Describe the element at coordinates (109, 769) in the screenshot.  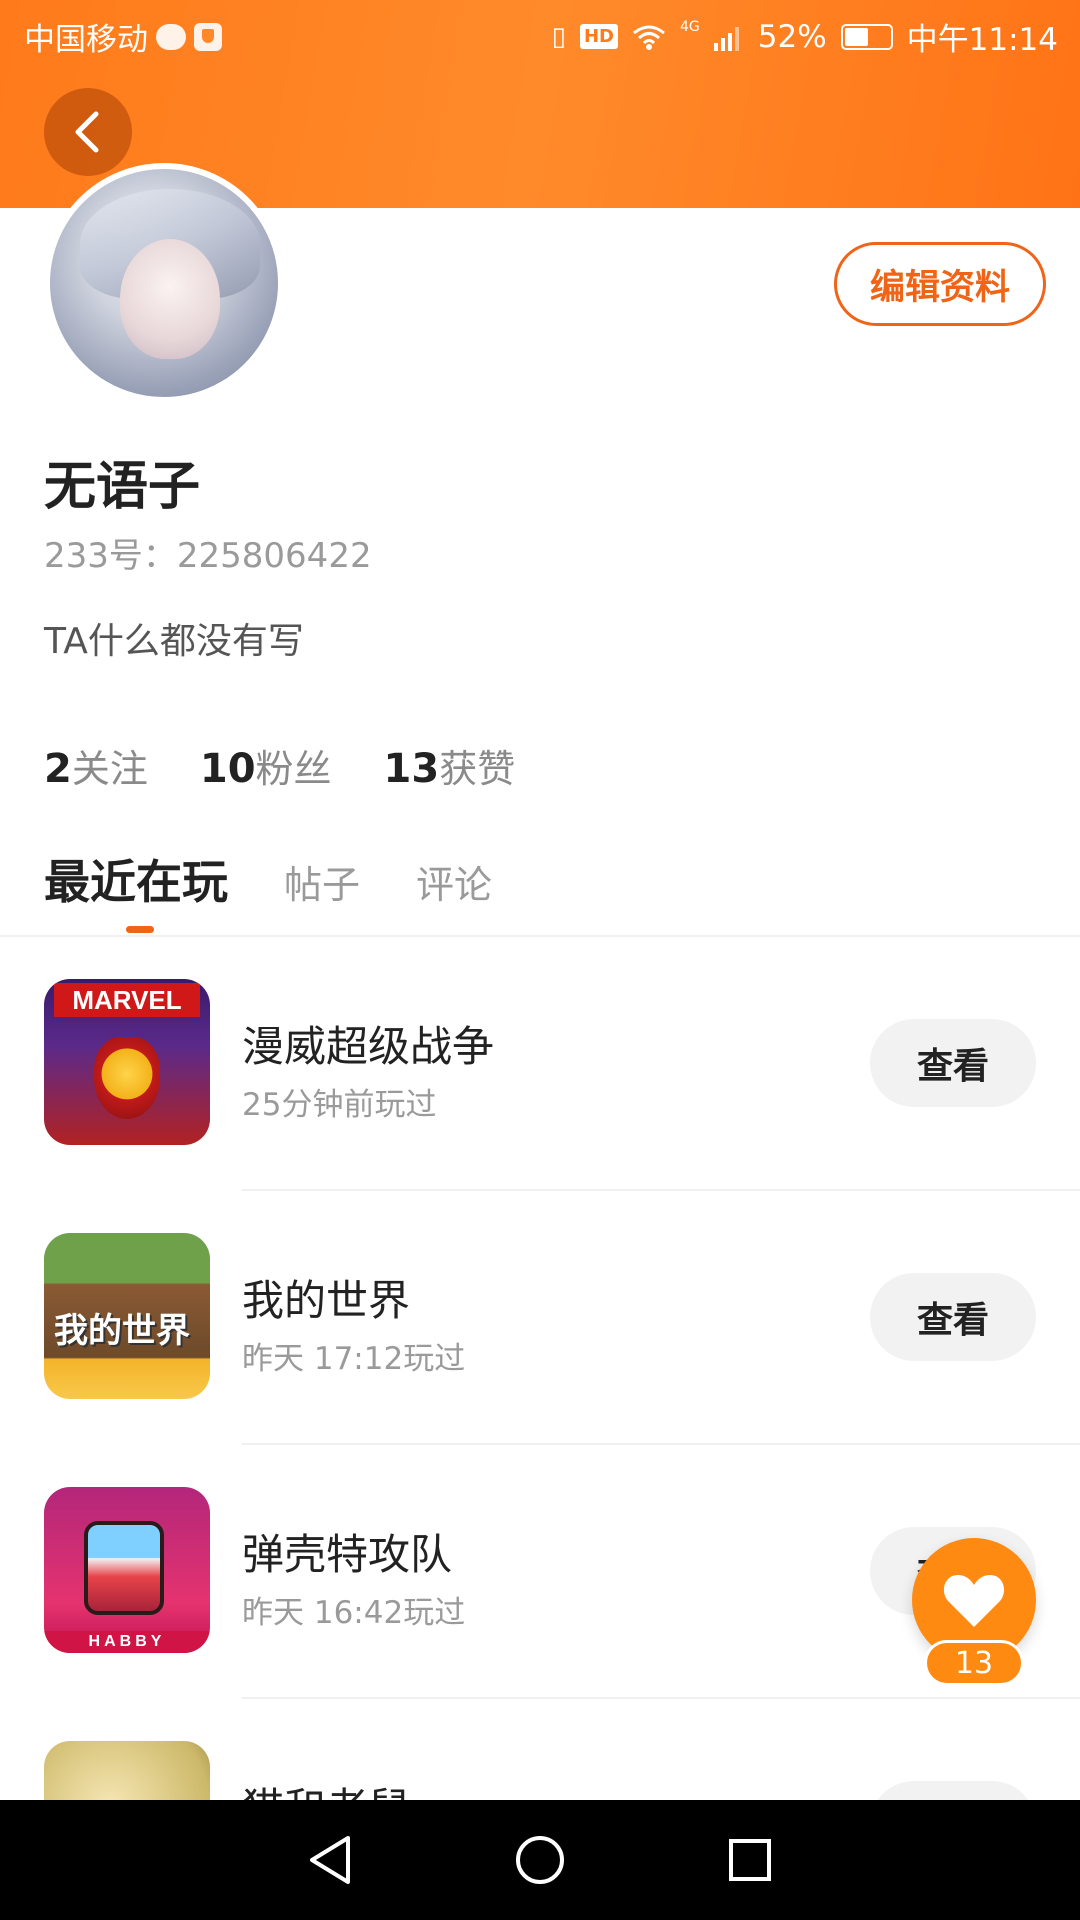
I see `stat-label: 关注` at that location.